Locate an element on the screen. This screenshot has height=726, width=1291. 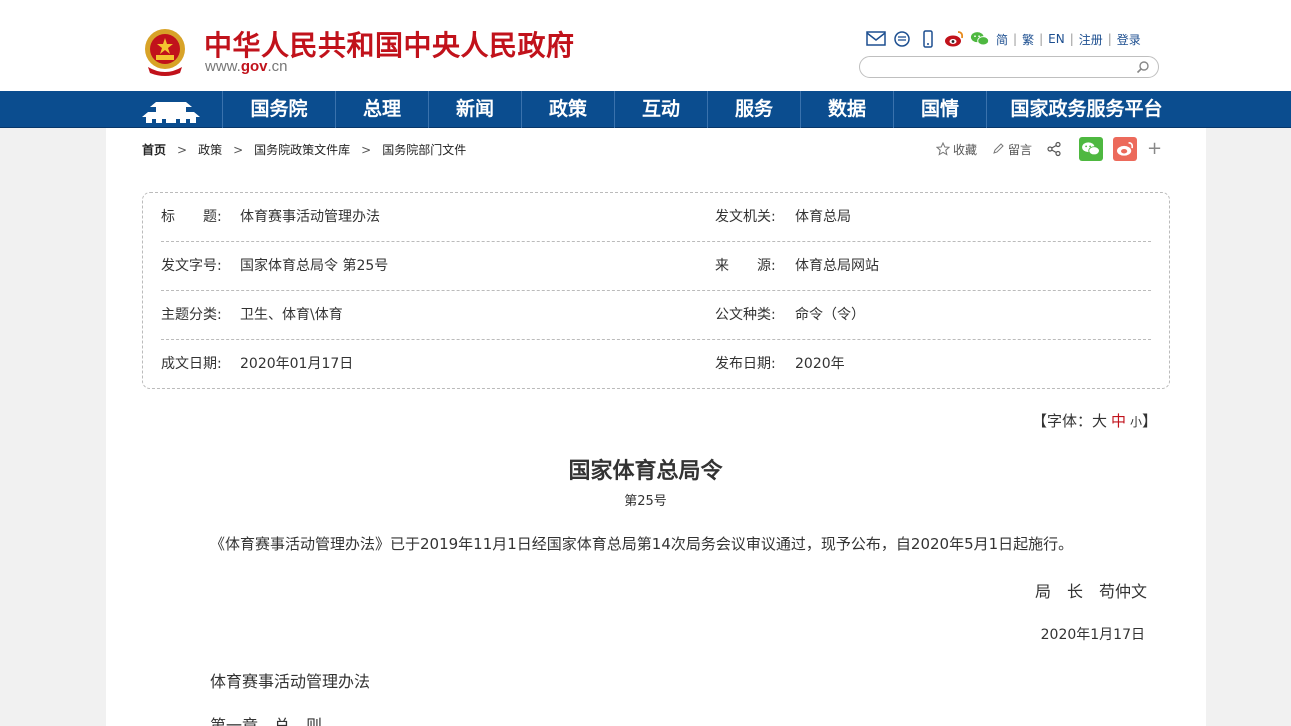
header-toolbar: 简 | 繁 | EN | 注册 | 登录 is located at coordinates (1003, 39).